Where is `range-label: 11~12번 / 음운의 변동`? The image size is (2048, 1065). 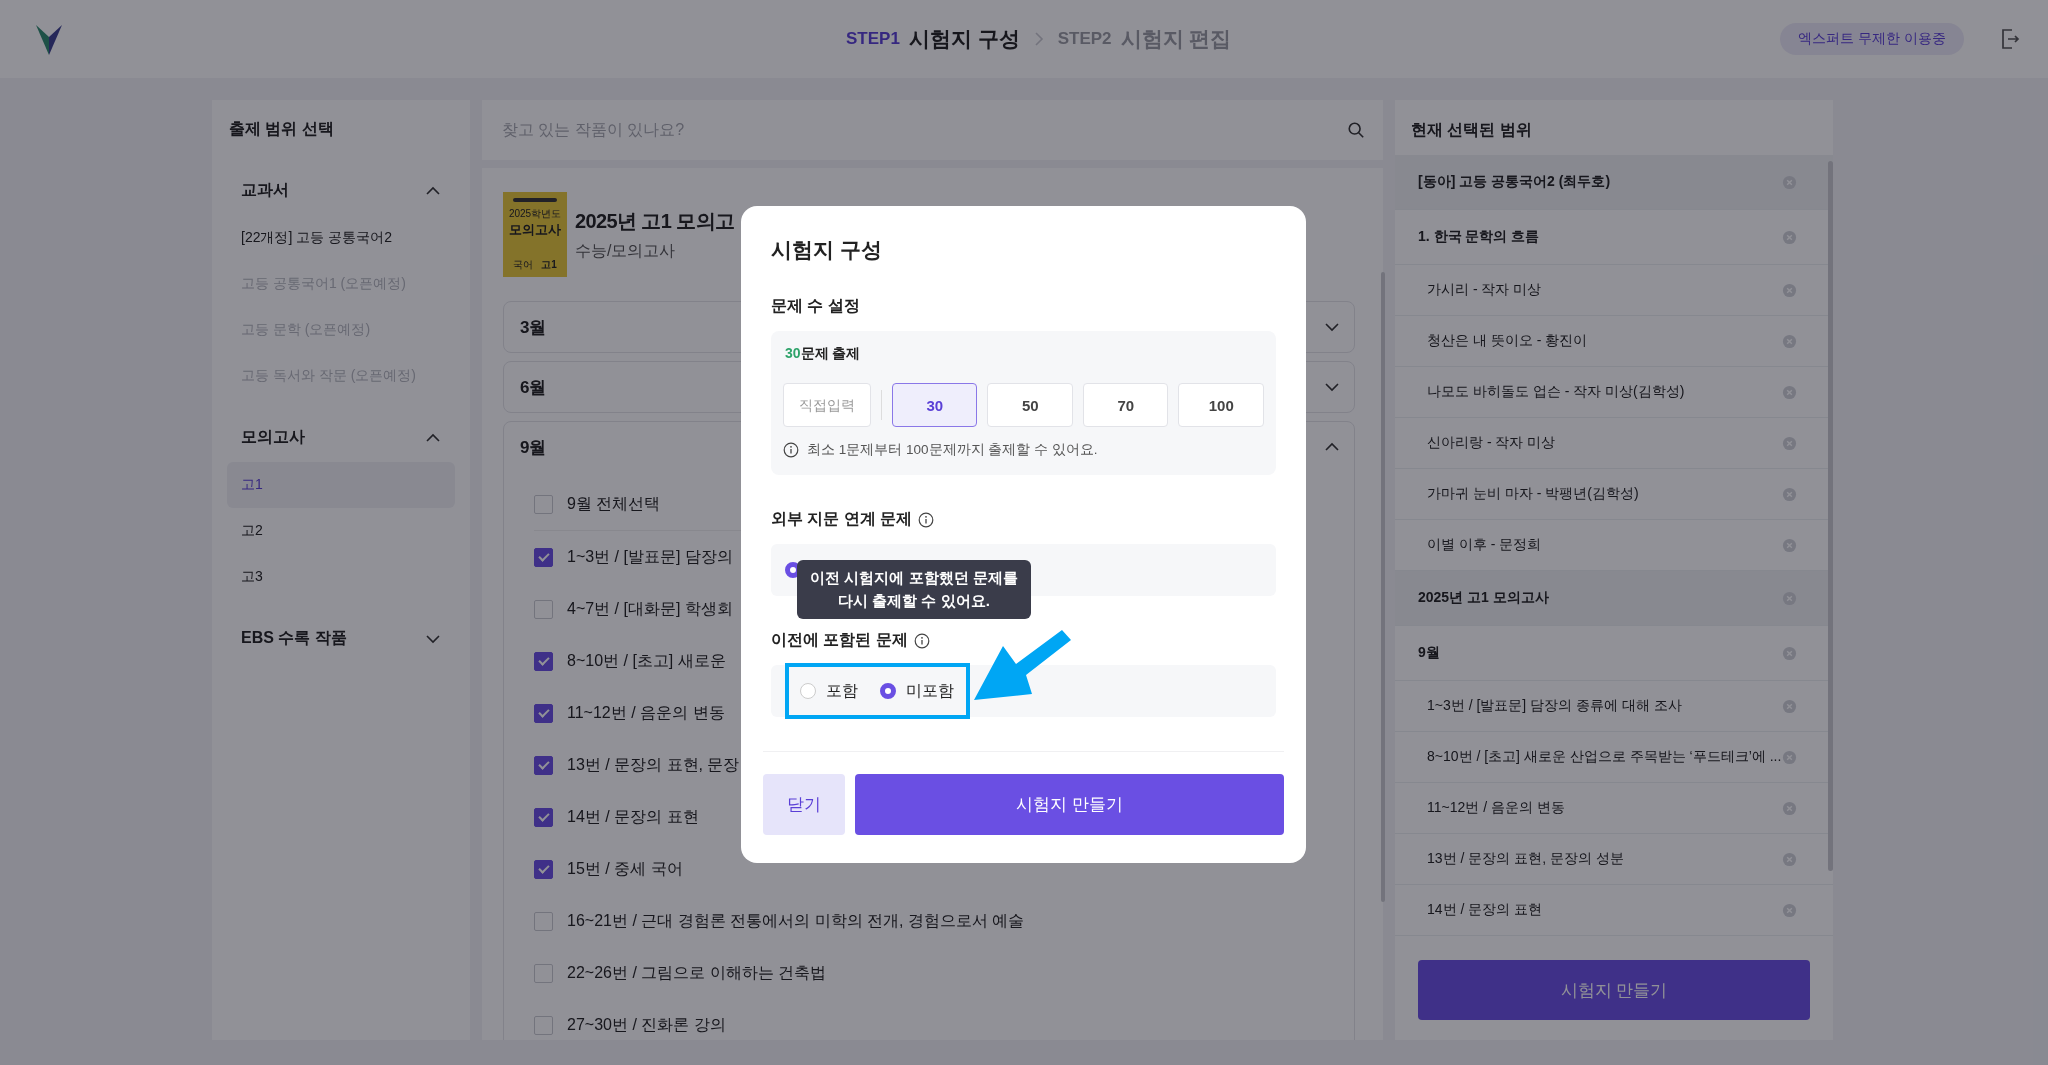 range-label: 11~12번 / 음운의 변동 is located at coordinates (1496, 808).